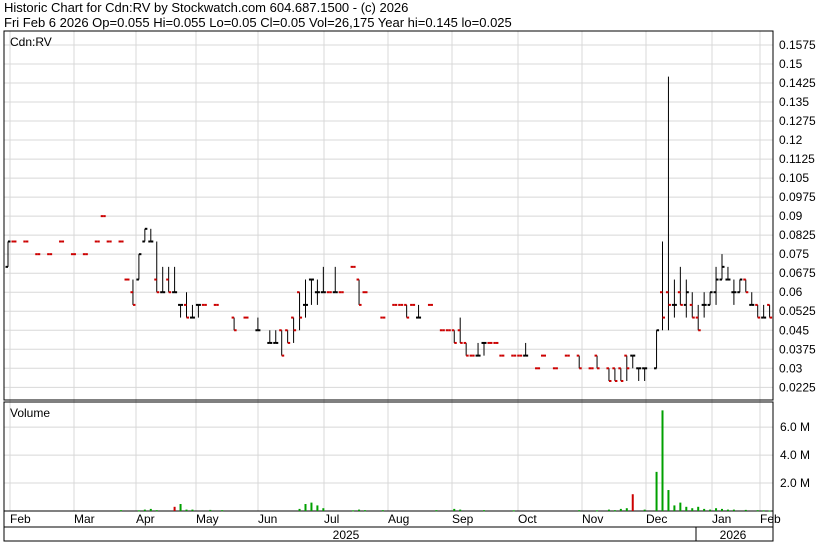 Image resolution: width=830 pixels, height=543 pixels. What do you see at coordinates (797, 273) in the screenshot?
I see `price-tick-label-12: 0.0675` at bounding box center [797, 273].